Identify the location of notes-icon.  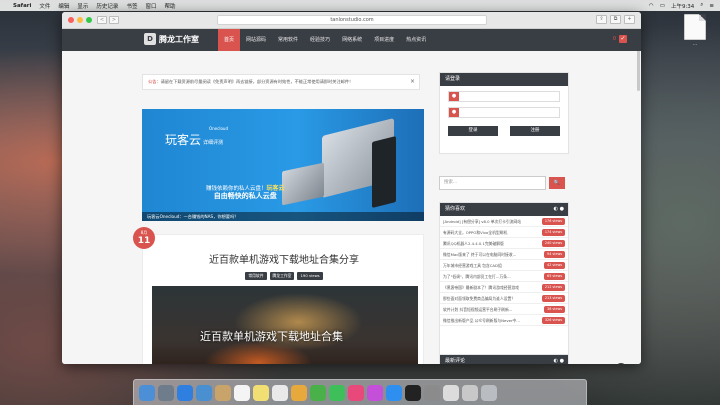
(261, 392).